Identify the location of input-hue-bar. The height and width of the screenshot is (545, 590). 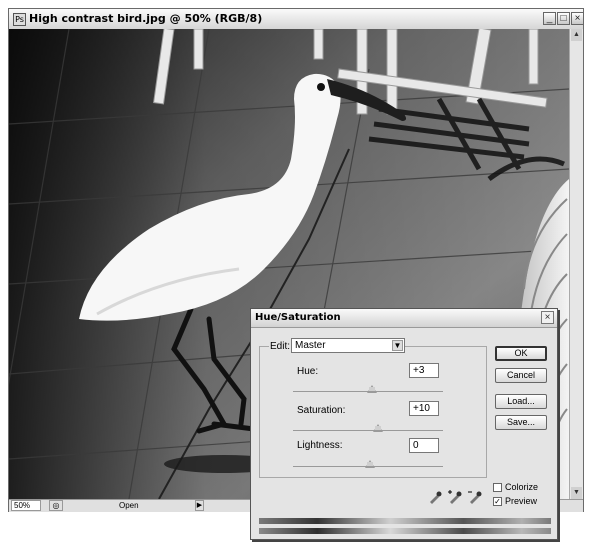
(405, 521).